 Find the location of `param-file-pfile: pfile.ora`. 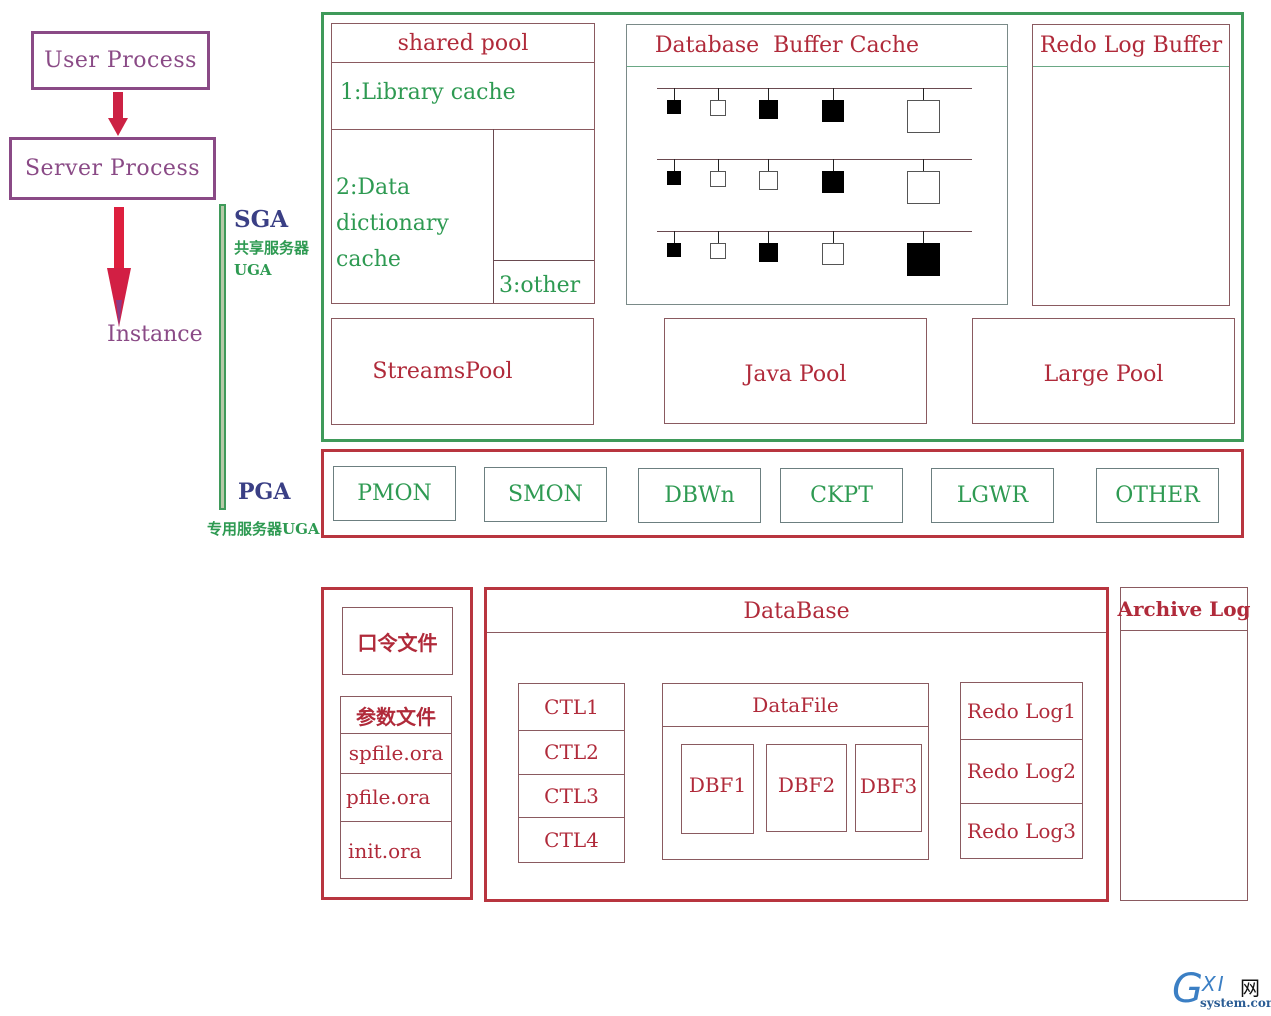

param-file-pfile: pfile.ora is located at coordinates (388, 797).